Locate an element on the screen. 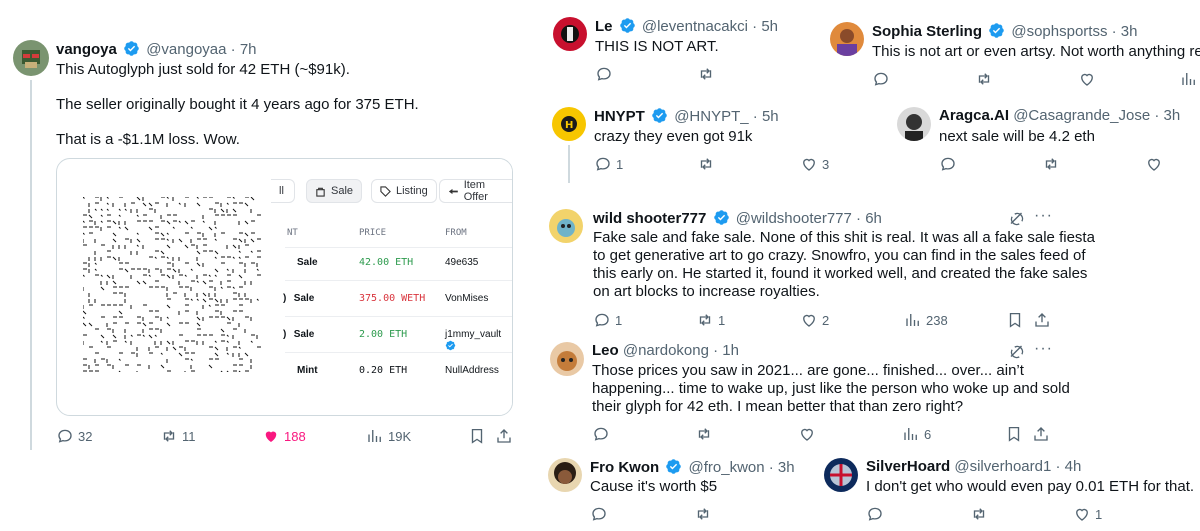 Image resolution: width=1200 pixels, height=531 pixels. column-header-event: NT is located at coordinates (292, 233).